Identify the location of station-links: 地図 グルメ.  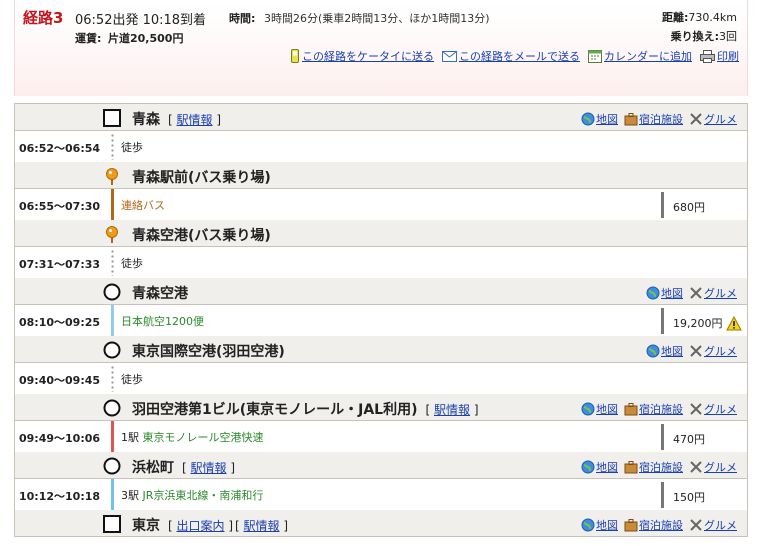
(691, 293).